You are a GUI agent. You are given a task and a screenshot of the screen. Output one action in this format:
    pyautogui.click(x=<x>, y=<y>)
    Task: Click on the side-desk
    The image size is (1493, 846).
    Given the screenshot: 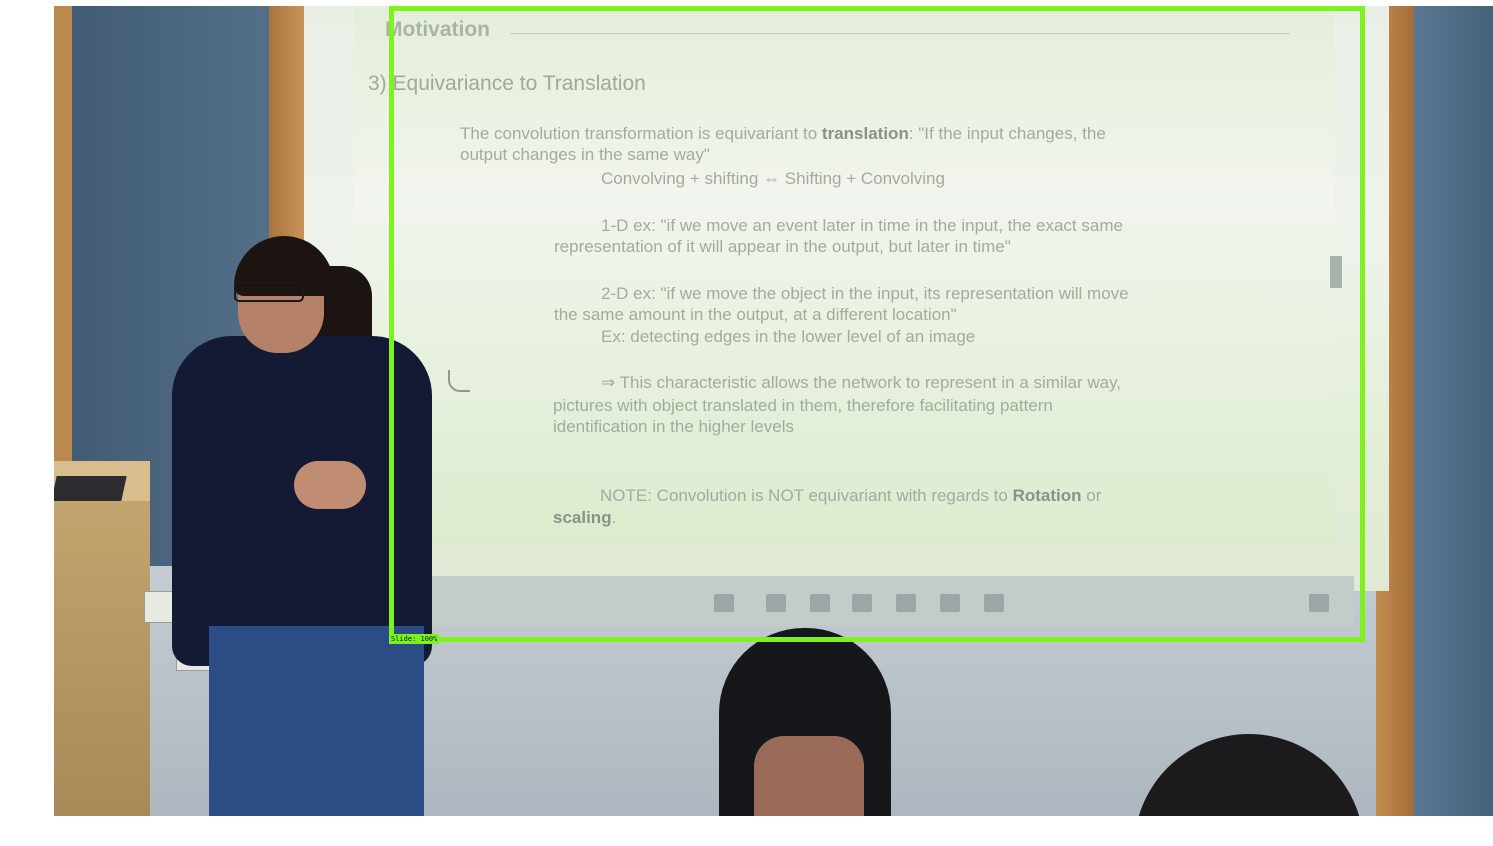 What is the action you would take?
    pyautogui.click(x=102, y=638)
    